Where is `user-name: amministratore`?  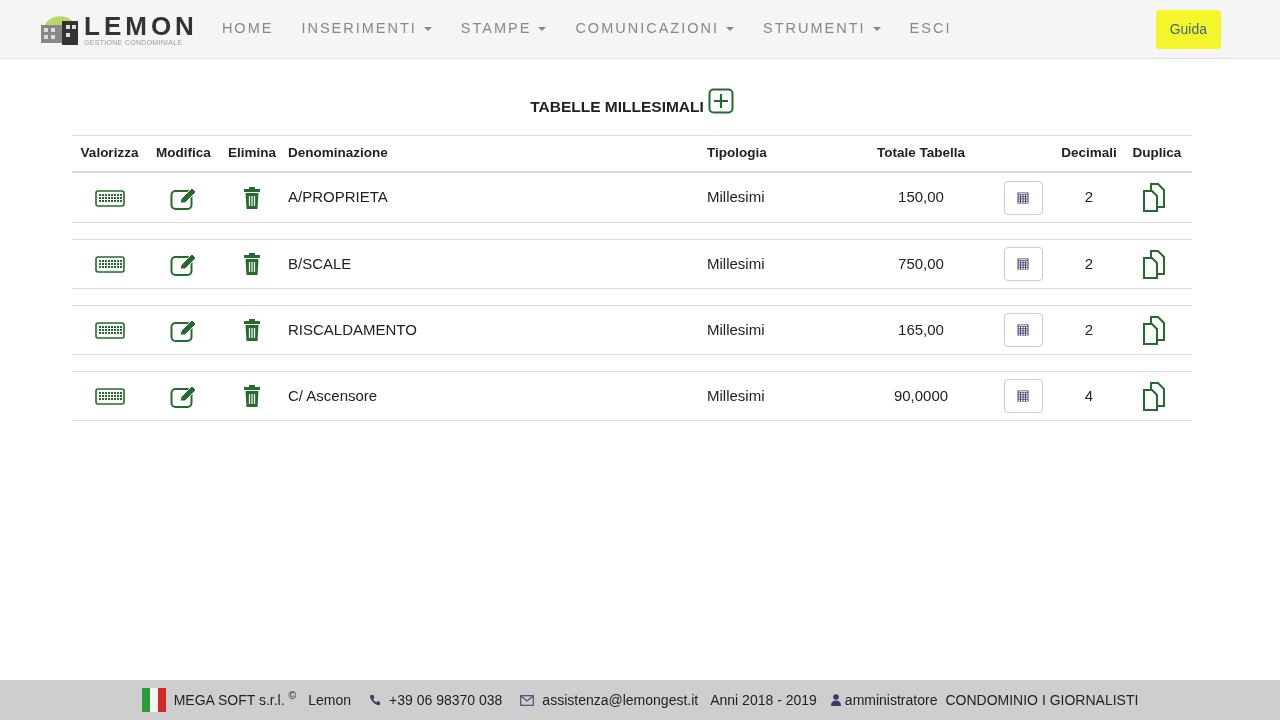
user-name: amministratore is located at coordinates (891, 700).